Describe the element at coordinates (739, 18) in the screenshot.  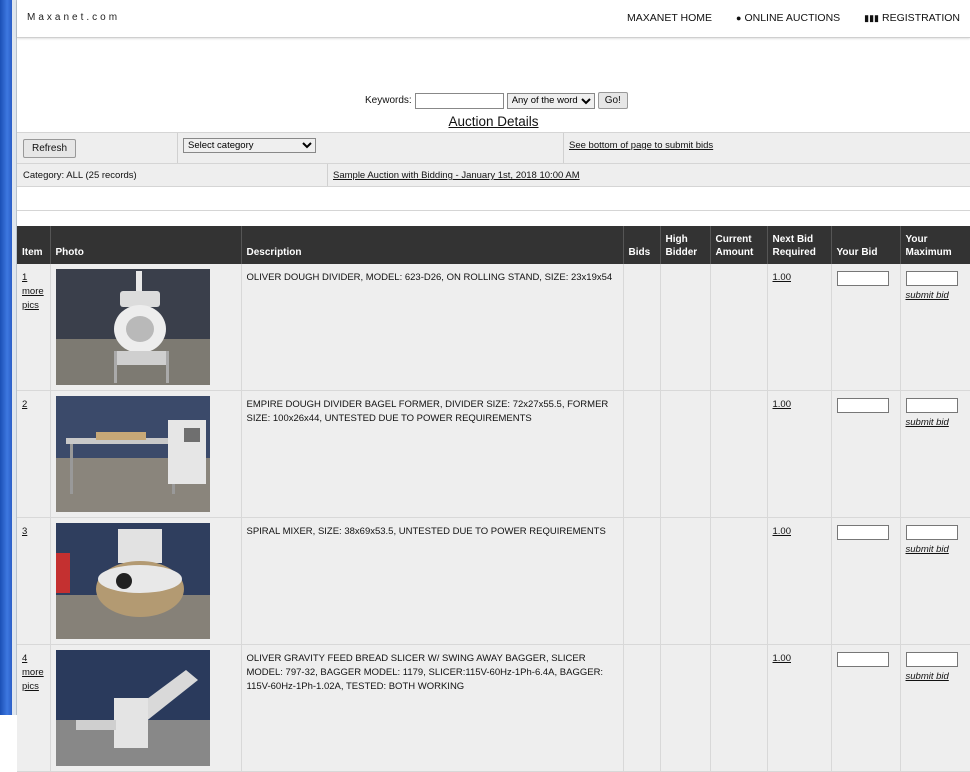
I see `user-icon: ●` at that location.